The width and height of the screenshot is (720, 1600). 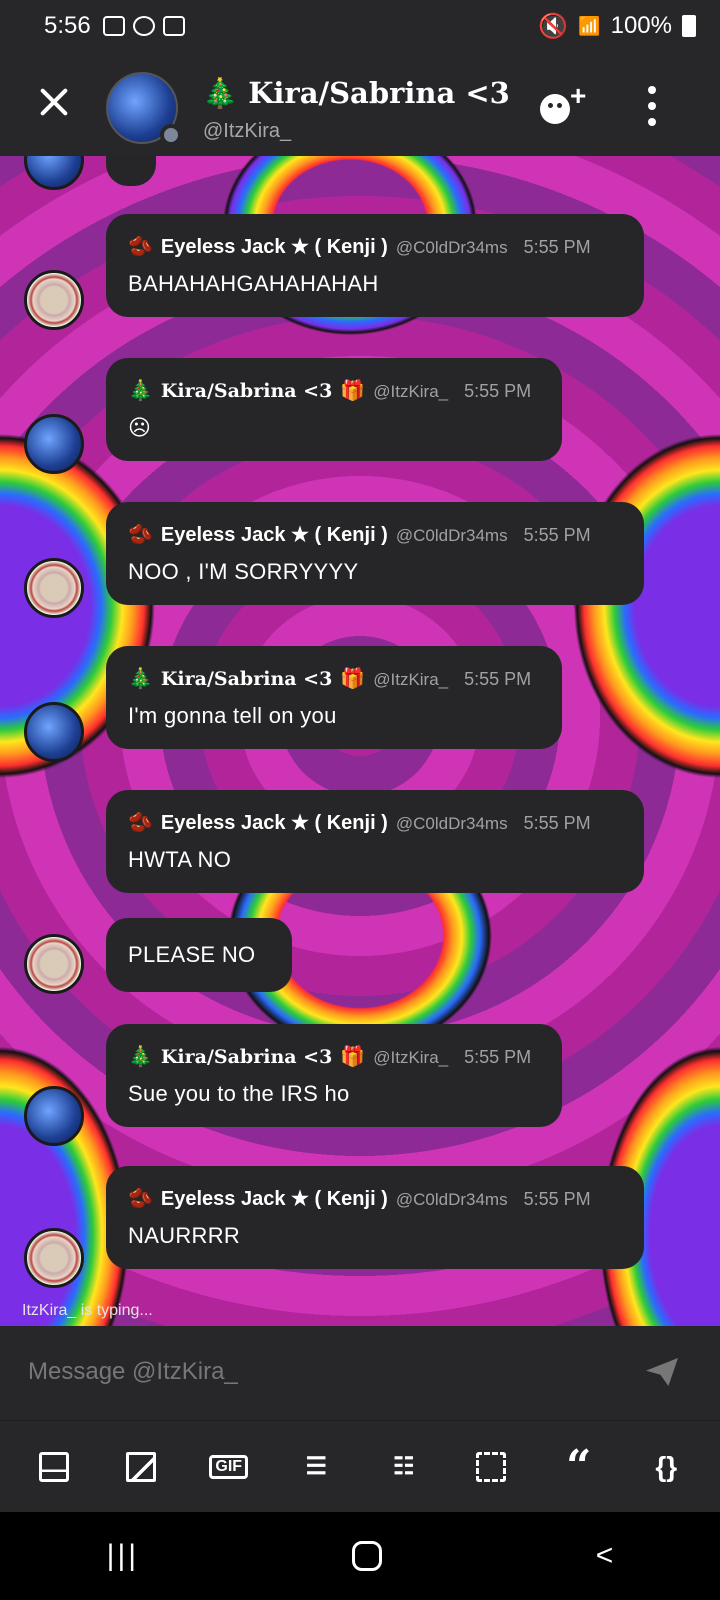 What do you see at coordinates (247, 131) in the screenshot?
I see `username-handle: @ItzKira_` at bounding box center [247, 131].